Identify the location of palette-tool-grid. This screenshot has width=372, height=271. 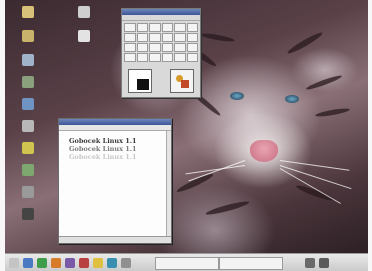
(161, 42).